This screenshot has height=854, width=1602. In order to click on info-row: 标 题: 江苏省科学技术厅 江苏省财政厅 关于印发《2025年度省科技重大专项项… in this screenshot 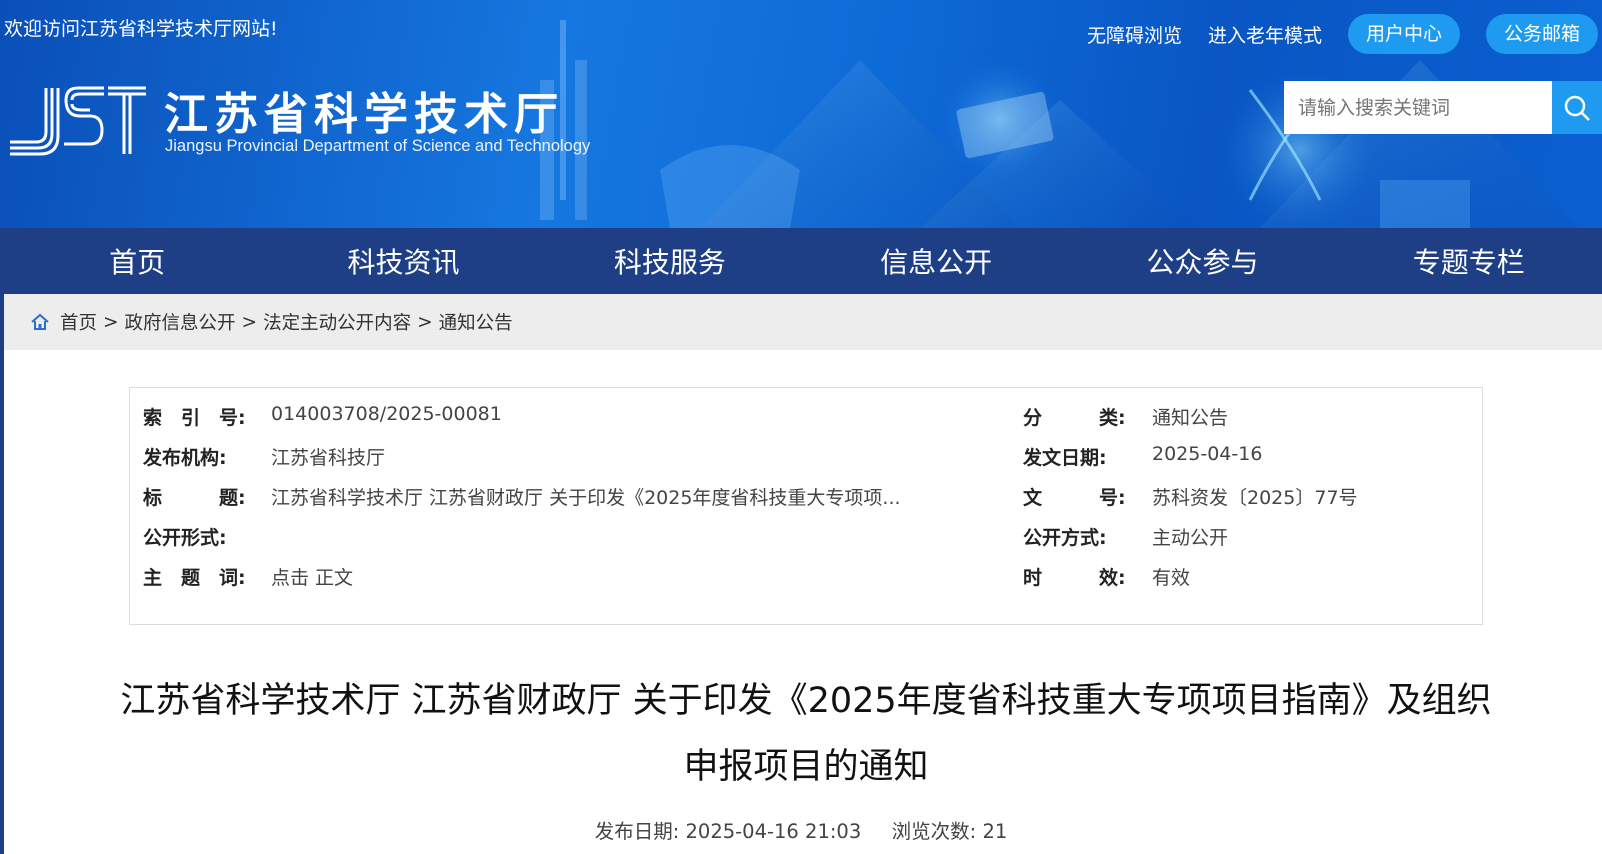, I will do `click(806, 503)`.